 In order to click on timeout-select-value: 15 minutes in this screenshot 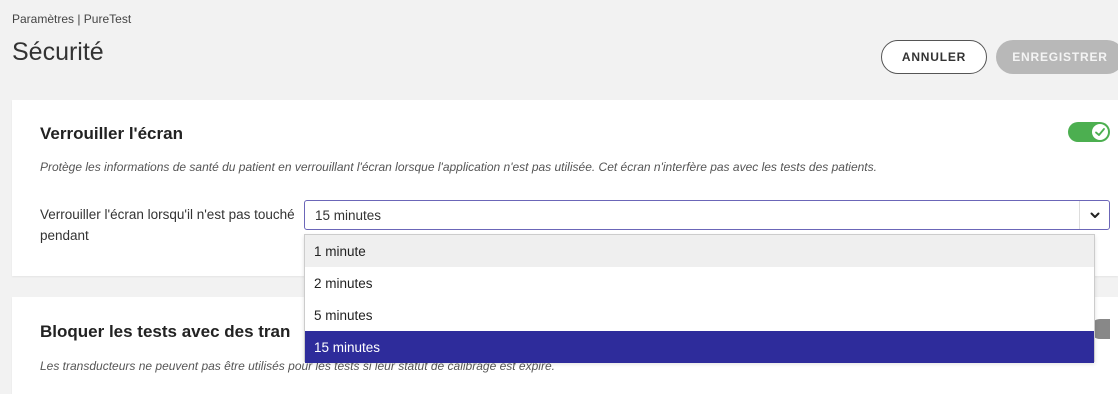, I will do `click(348, 215)`.